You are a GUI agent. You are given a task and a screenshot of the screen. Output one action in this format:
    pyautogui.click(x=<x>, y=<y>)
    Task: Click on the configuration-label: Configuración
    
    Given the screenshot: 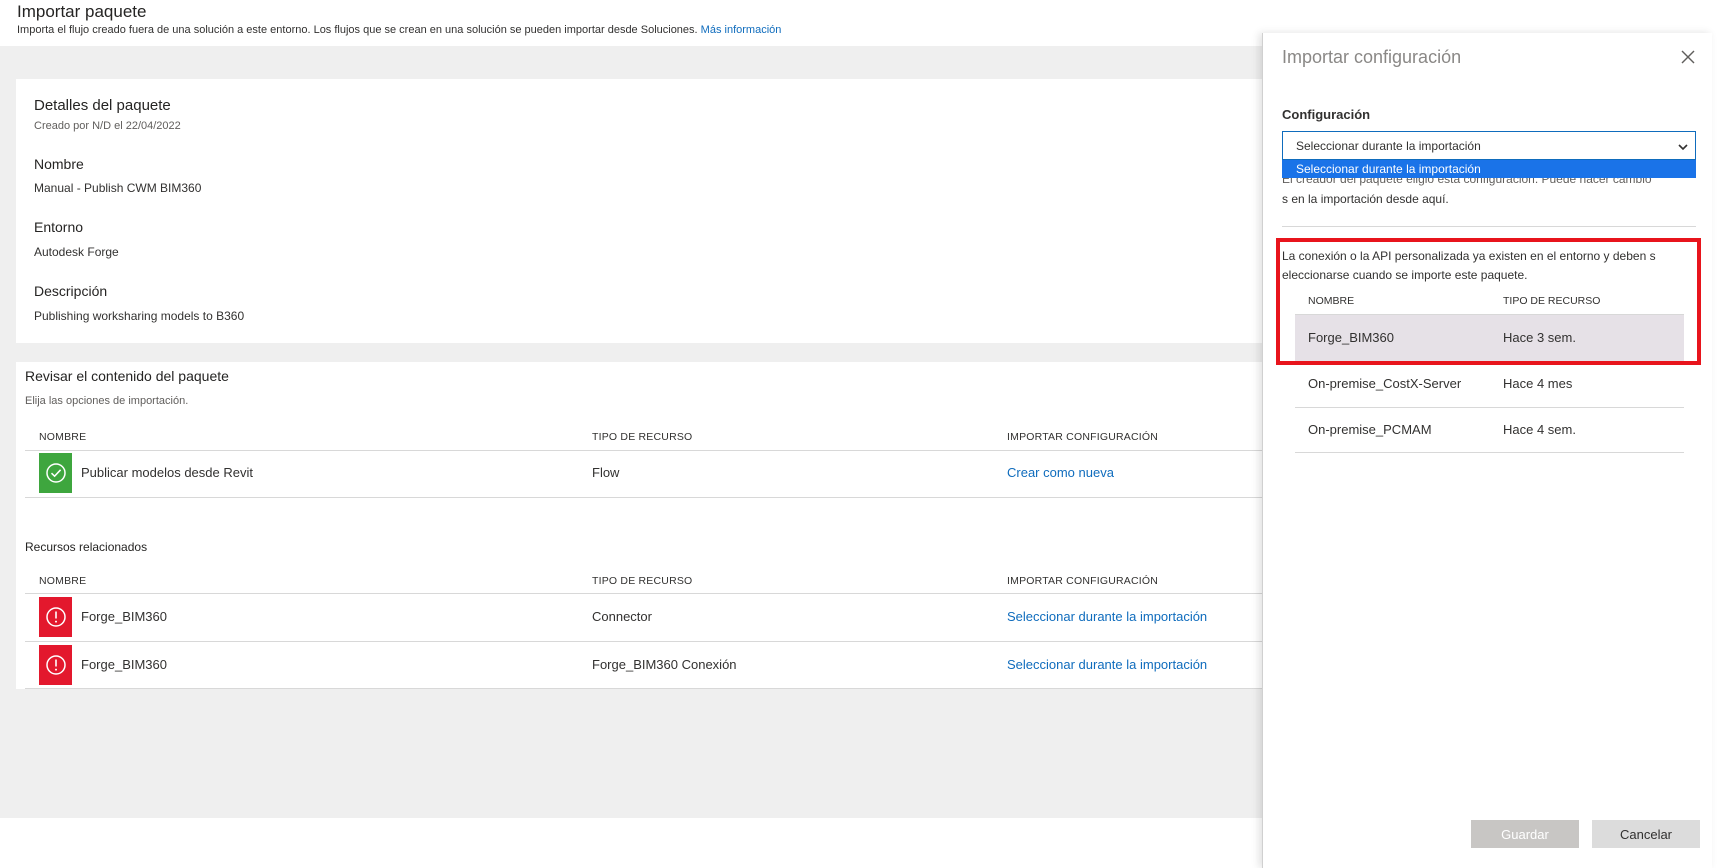 What is the action you would take?
    pyautogui.click(x=1326, y=114)
    